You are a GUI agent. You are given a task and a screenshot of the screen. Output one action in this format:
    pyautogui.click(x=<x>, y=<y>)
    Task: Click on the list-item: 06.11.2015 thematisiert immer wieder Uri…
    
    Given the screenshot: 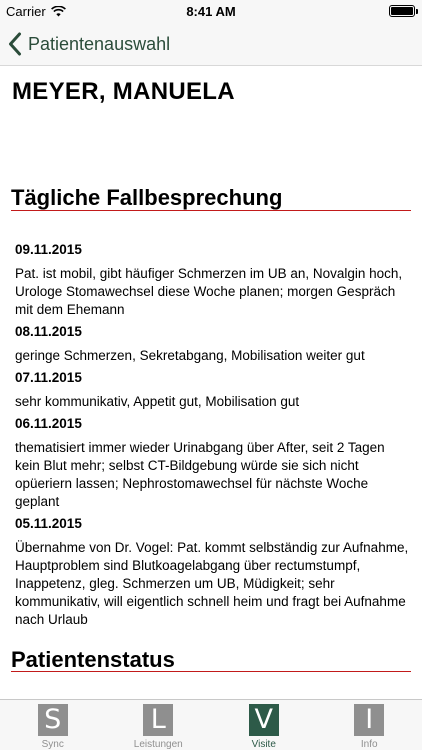 What is the action you would take?
    pyautogui.click(x=212, y=463)
    